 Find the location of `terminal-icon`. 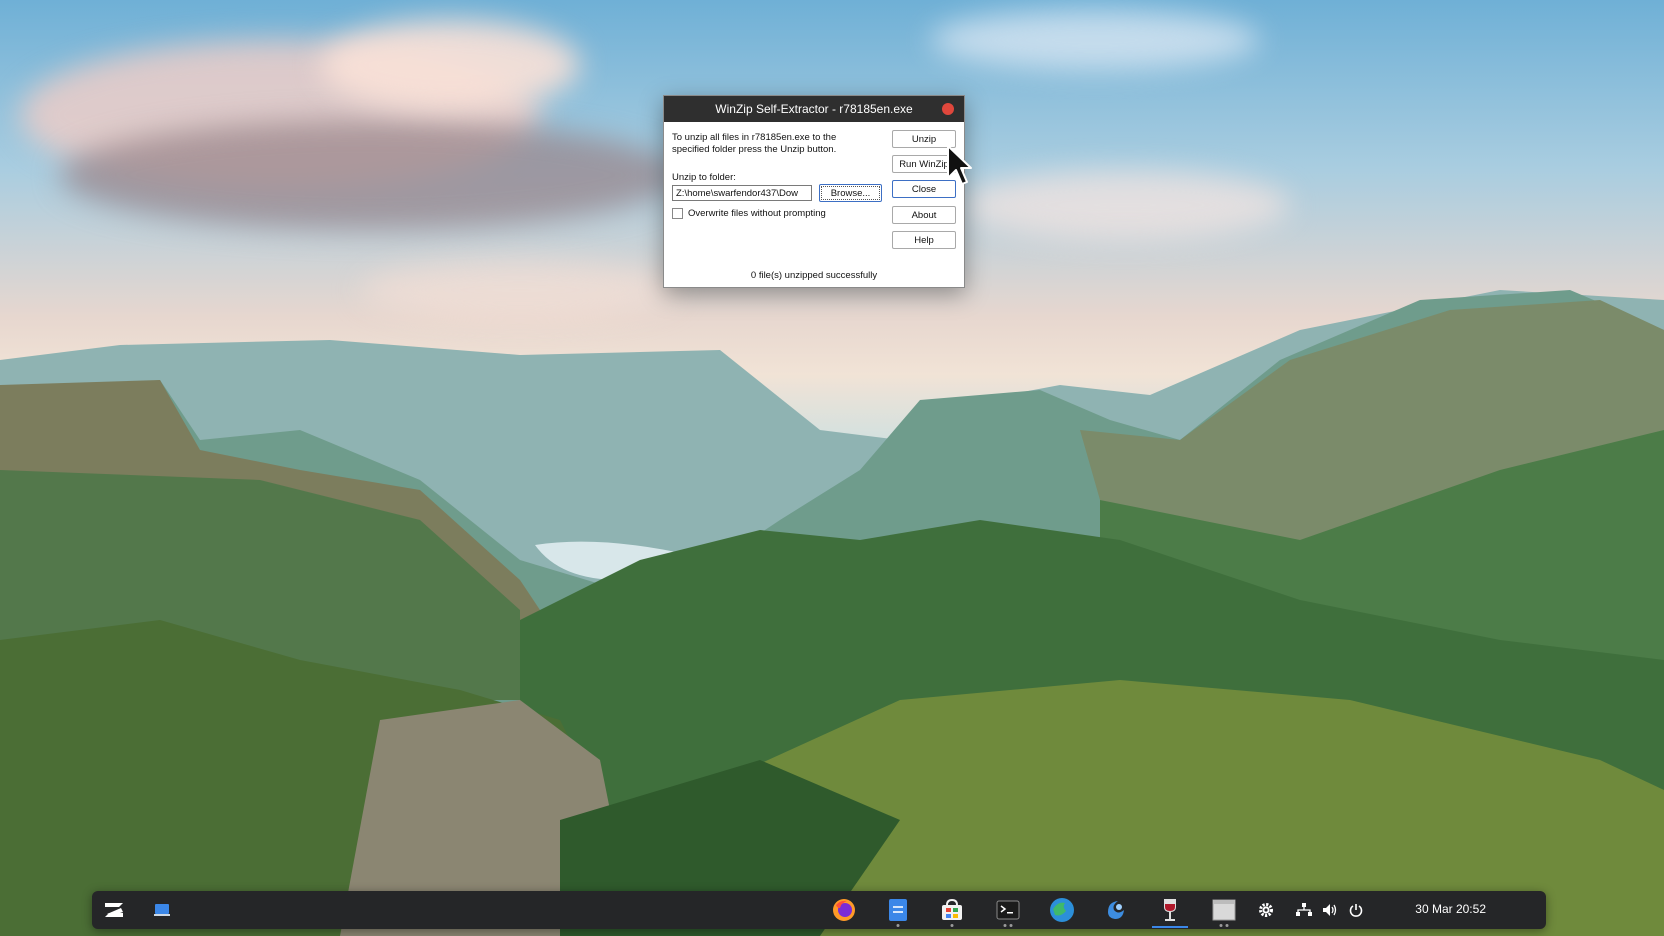

terminal-icon is located at coordinates (1008, 912).